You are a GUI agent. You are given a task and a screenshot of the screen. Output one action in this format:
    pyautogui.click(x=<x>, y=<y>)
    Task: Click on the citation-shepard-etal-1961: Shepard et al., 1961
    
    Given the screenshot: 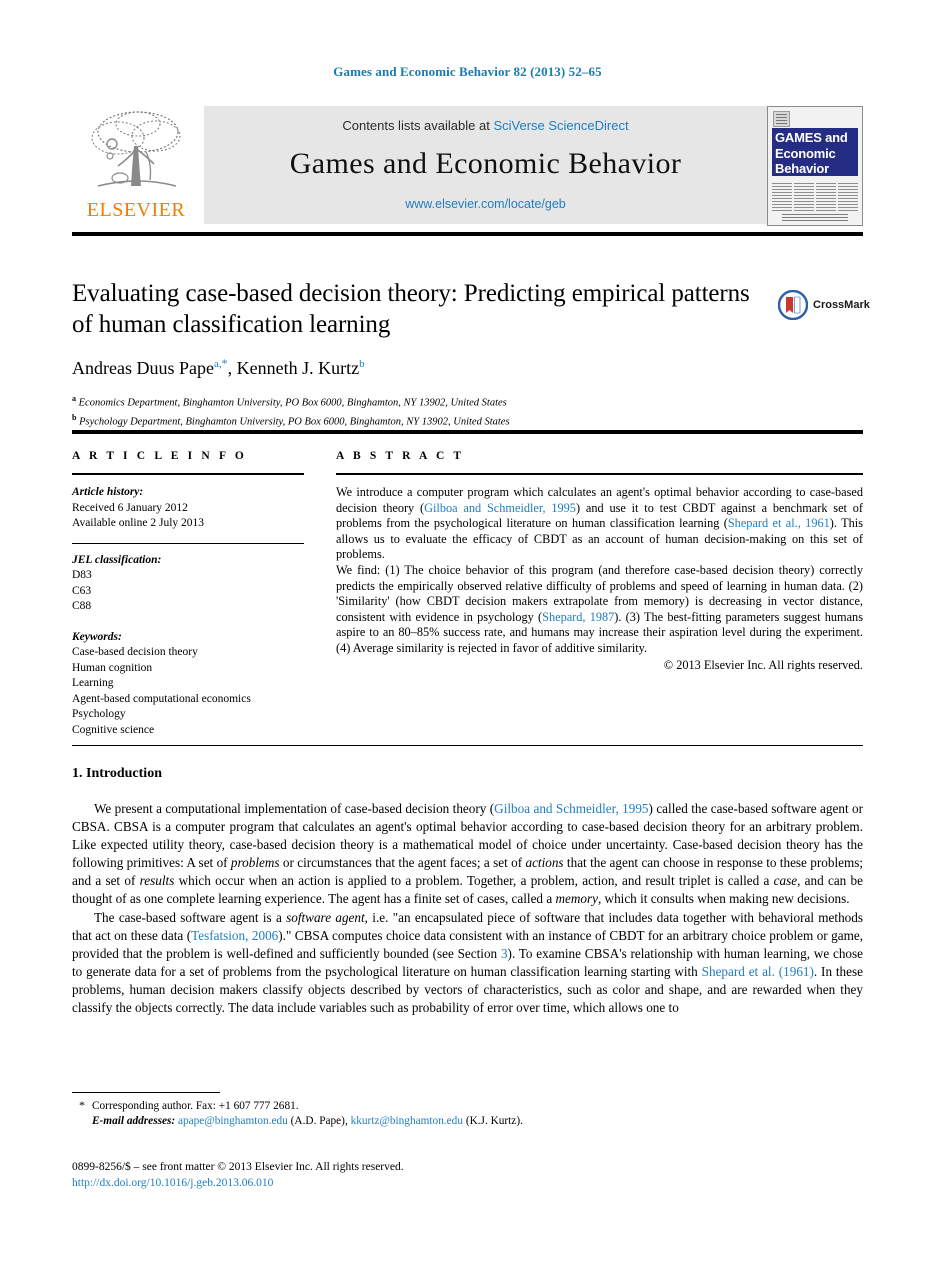 What is the action you would take?
    pyautogui.click(x=779, y=523)
    